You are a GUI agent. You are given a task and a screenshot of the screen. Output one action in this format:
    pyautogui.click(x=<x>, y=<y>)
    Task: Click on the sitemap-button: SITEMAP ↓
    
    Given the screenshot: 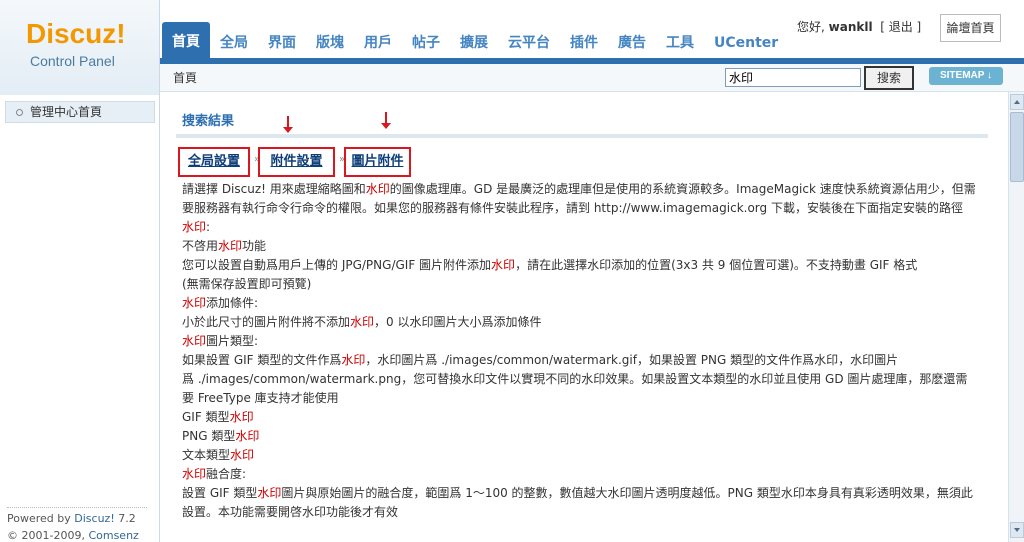 What is the action you would take?
    pyautogui.click(x=966, y=76)
    